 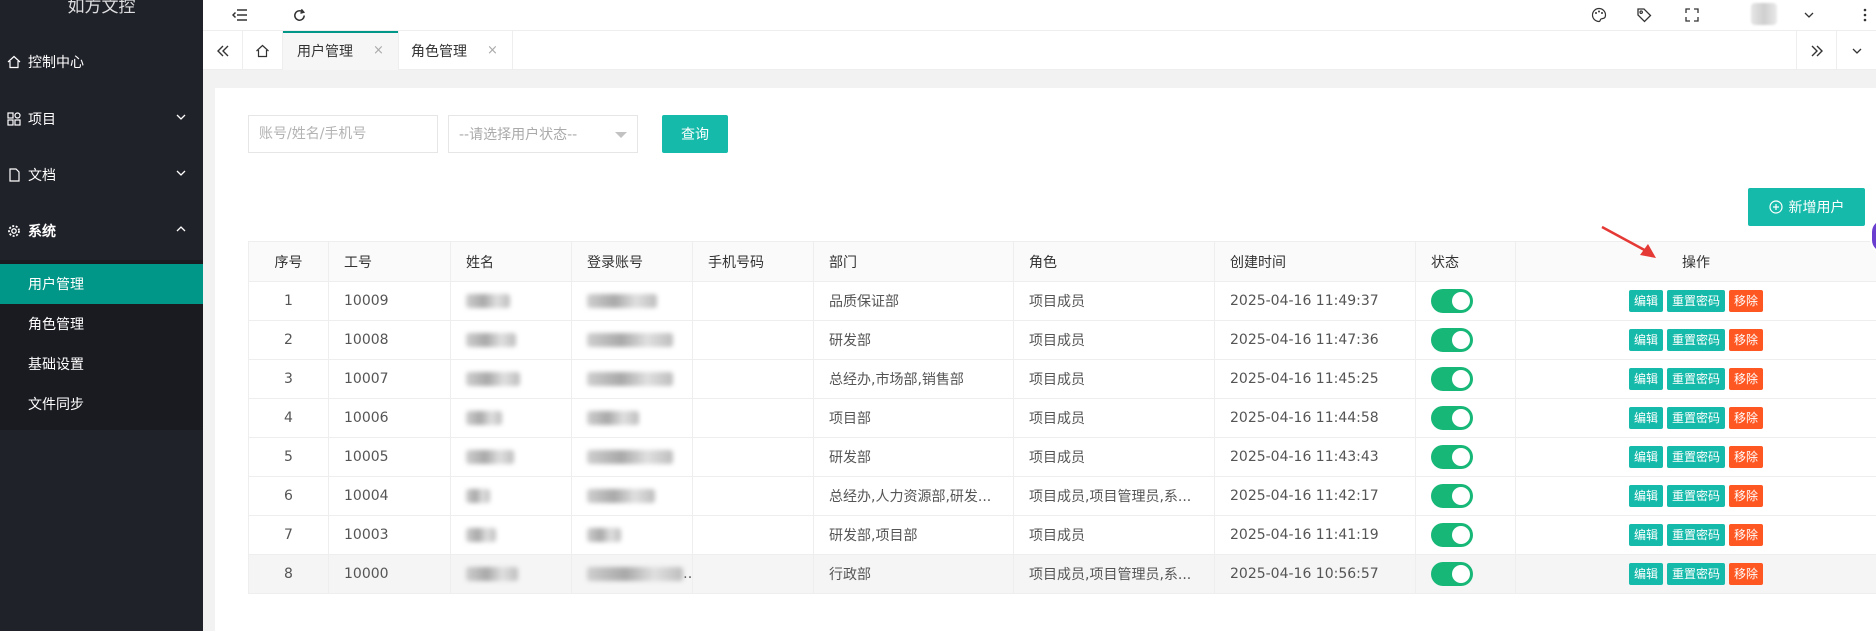 I want to click on tab-menu-chevron-icon, so click(x=1856, y=50).